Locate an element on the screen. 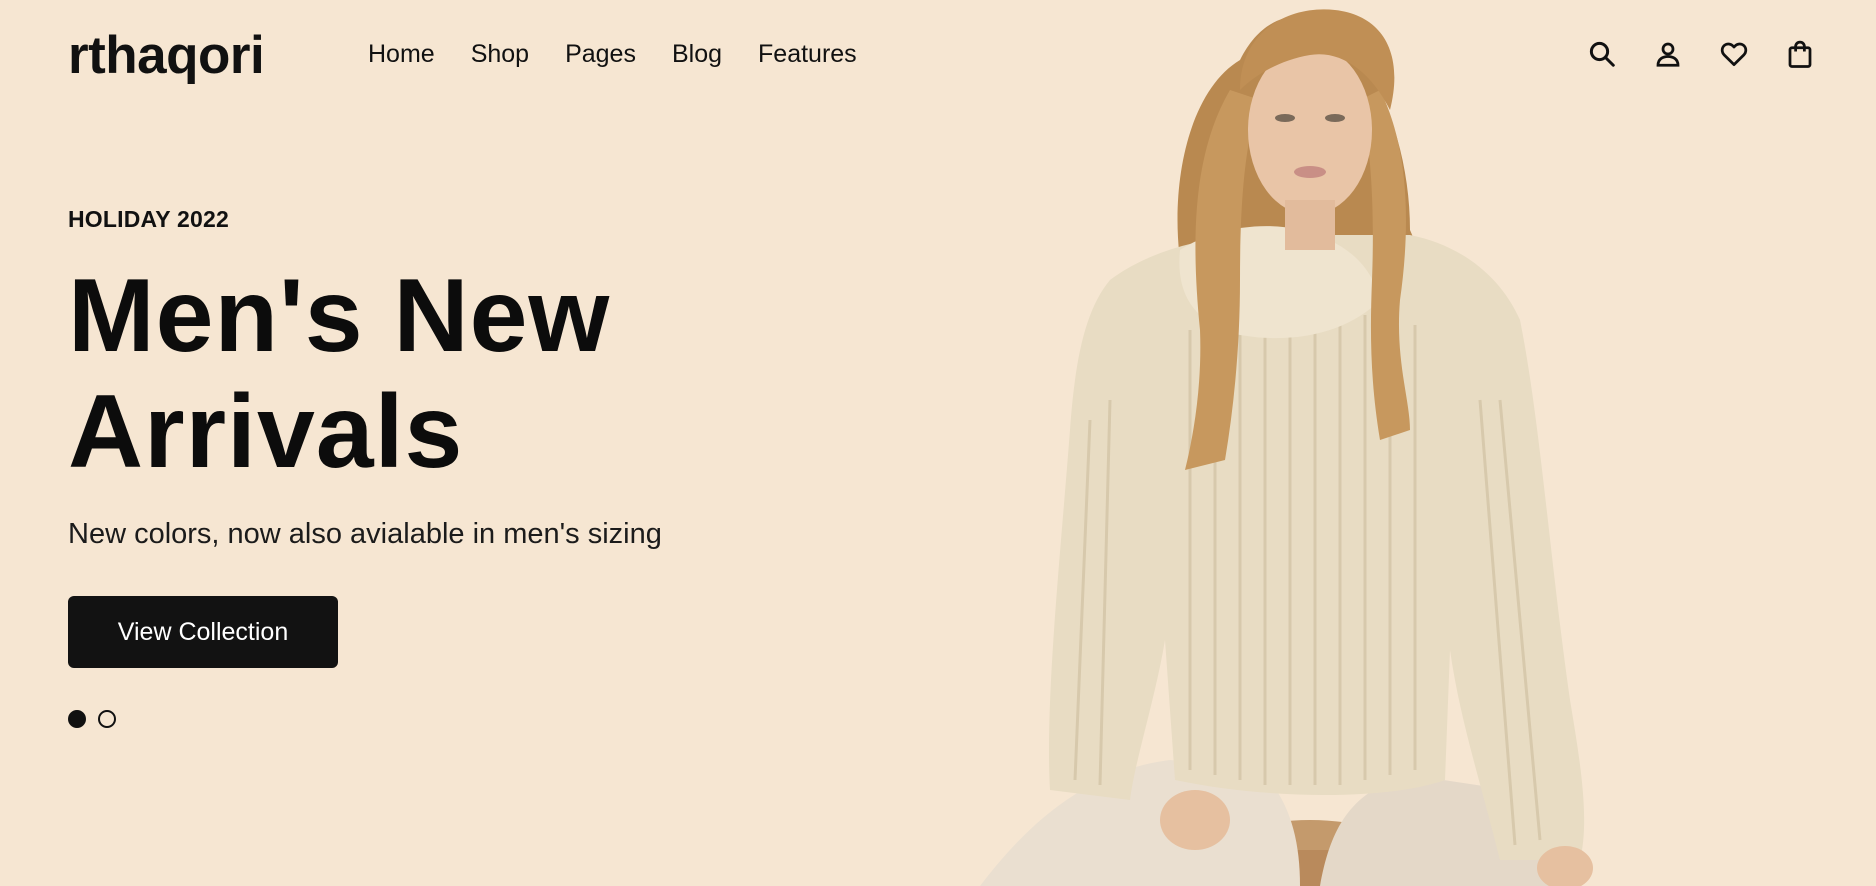  heart-icon is located at coordinates (1734, 54).